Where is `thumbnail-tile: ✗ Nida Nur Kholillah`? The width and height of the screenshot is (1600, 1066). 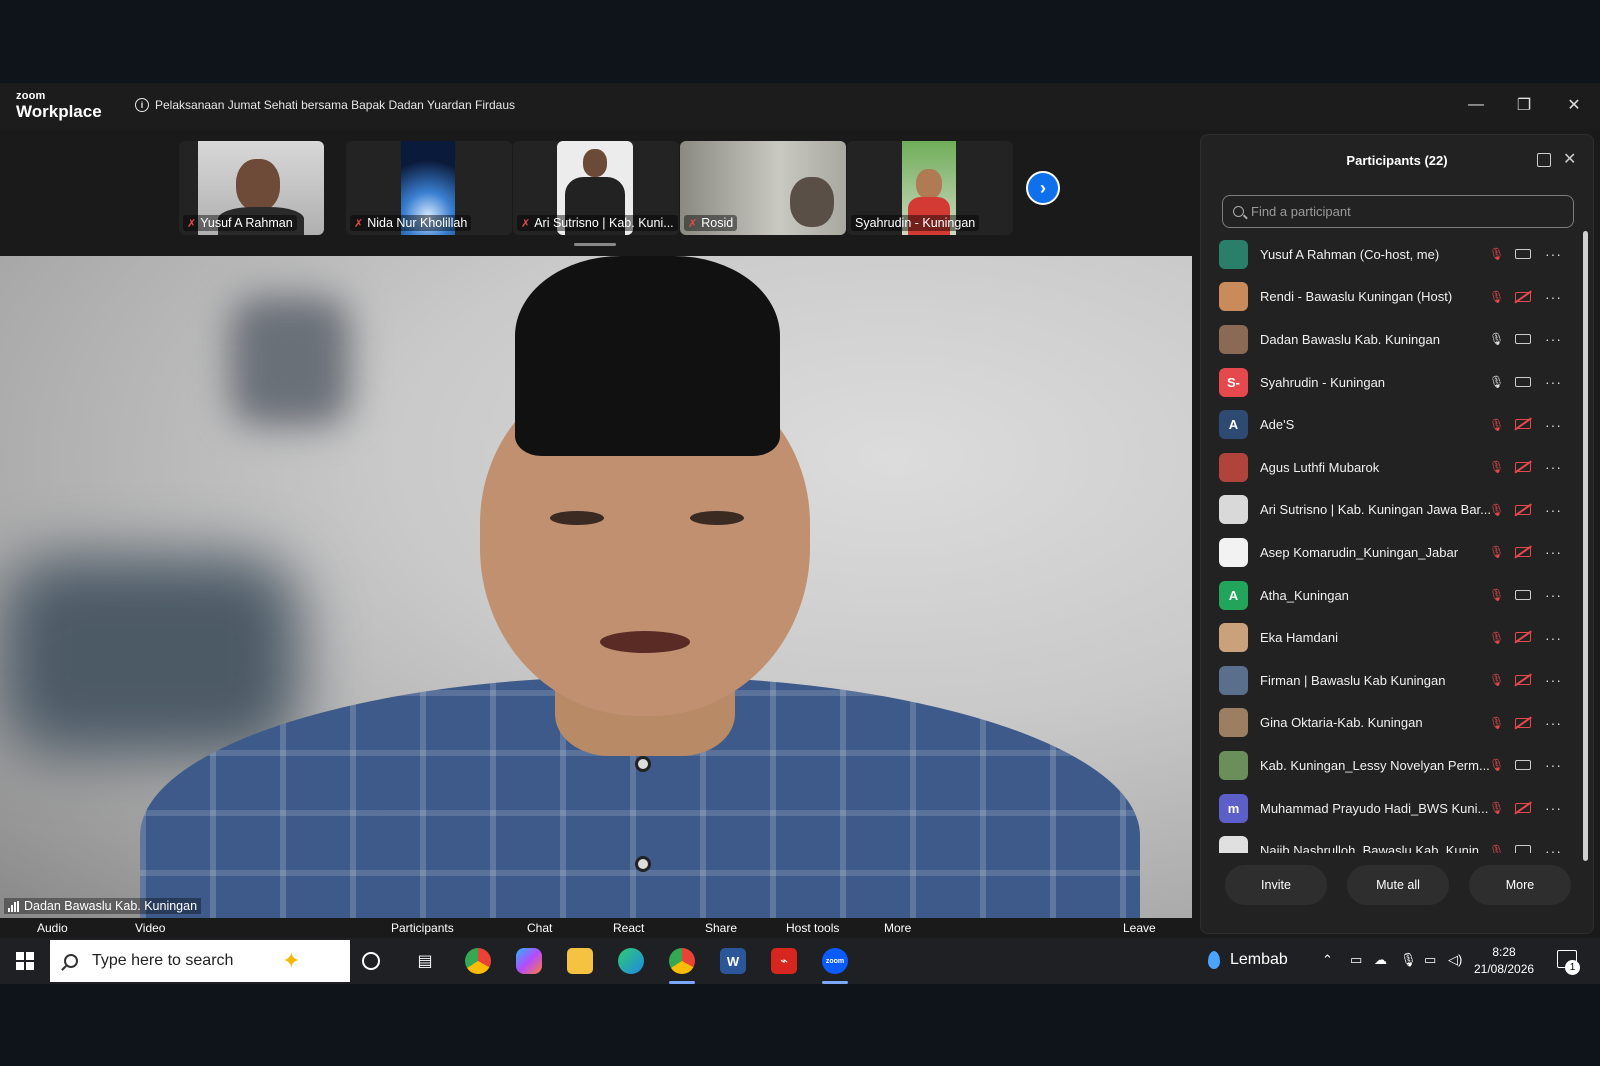 thumbnail-tile: ✗ Nida Nur Kholillah is located at coordinates (429, 188).